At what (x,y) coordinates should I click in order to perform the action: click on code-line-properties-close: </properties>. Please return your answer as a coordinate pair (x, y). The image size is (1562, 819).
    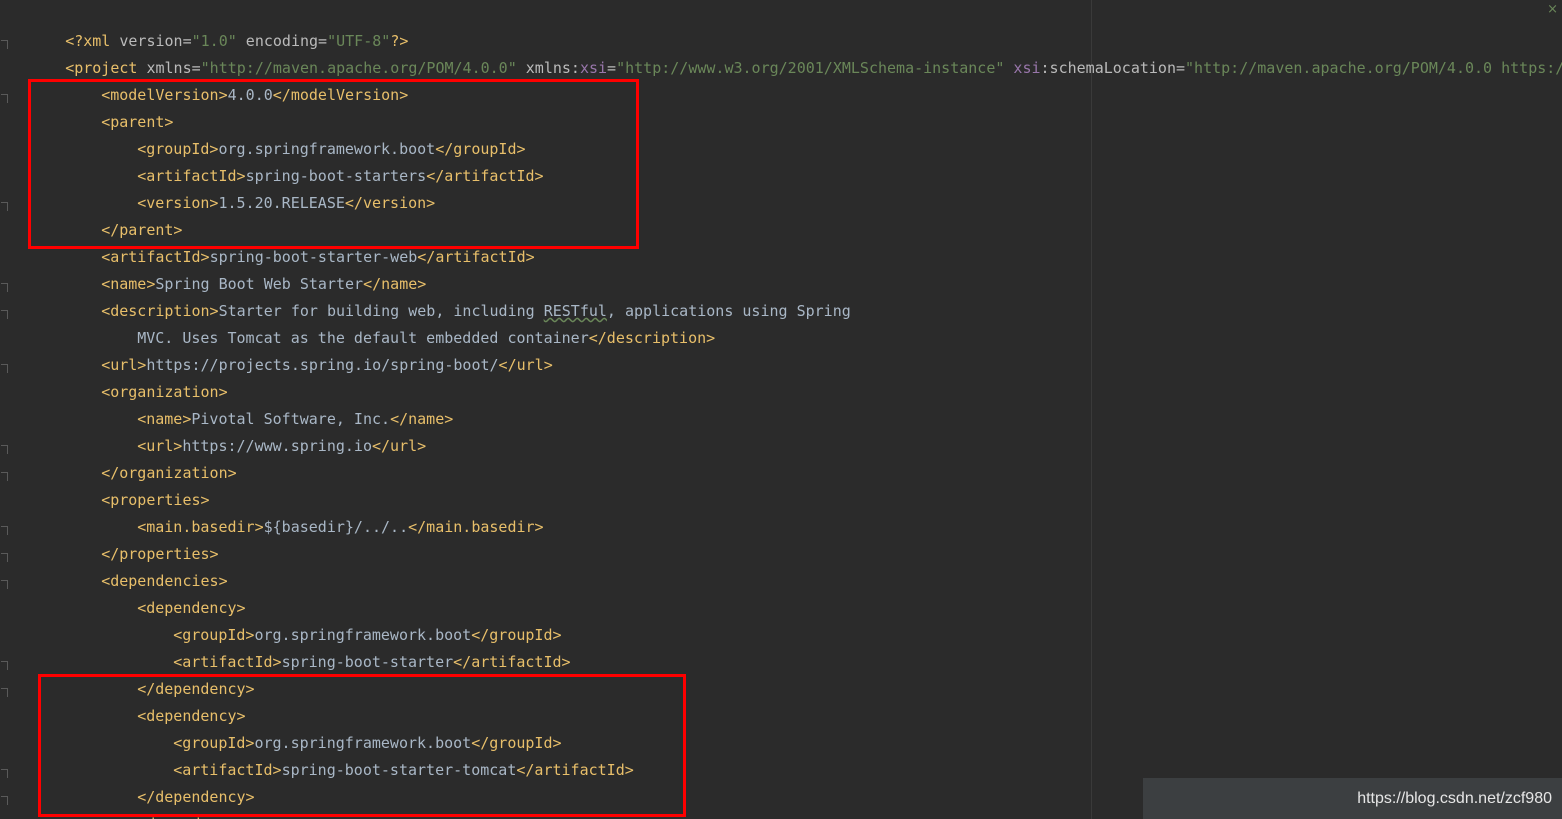
    Looking at the image, I should click on (160, 554).